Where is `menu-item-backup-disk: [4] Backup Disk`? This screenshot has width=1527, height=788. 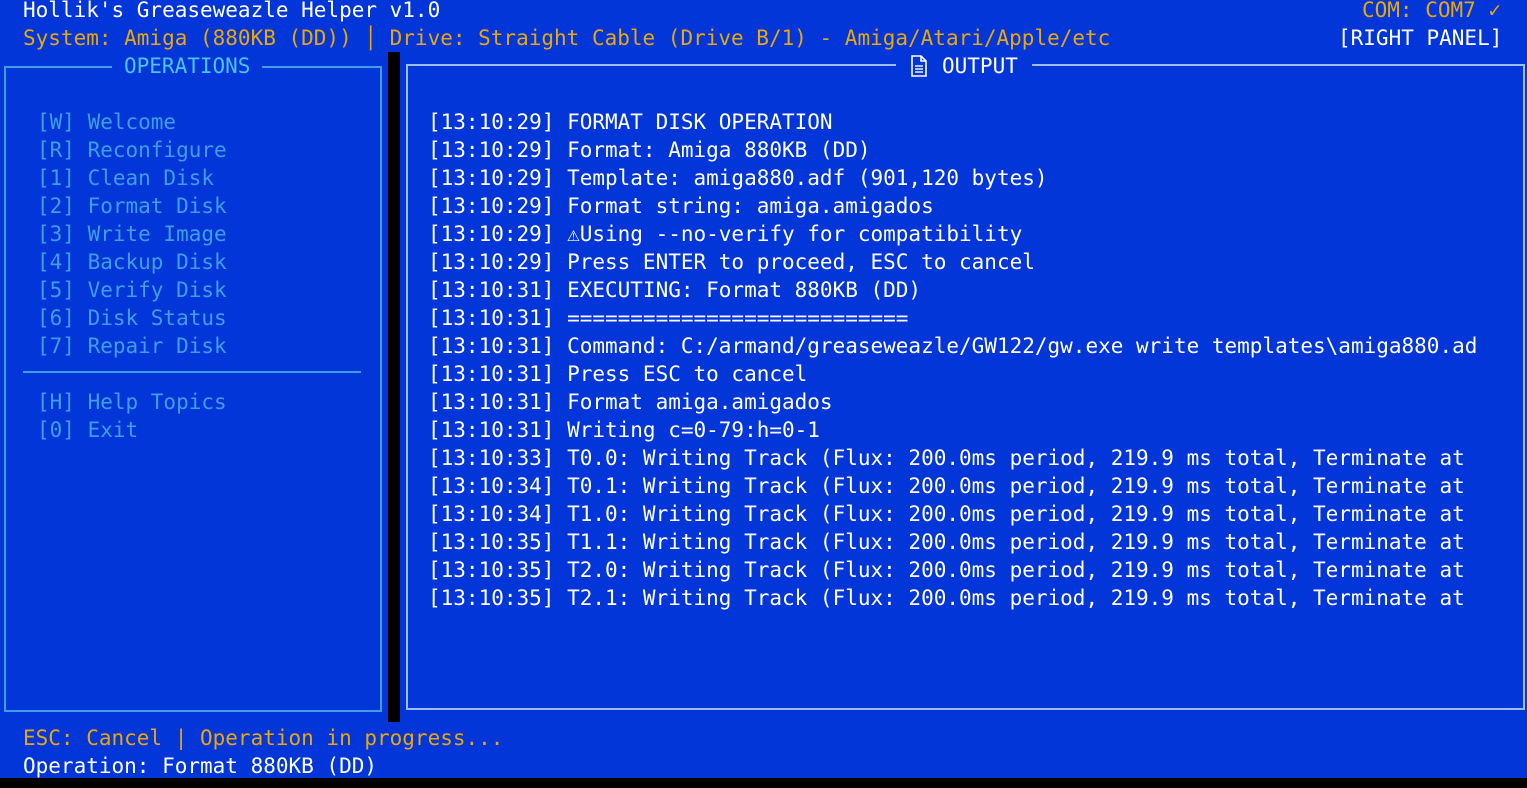
menu-item-backup-disk: [4] Backup Disk is located at coordinates (132, 262).